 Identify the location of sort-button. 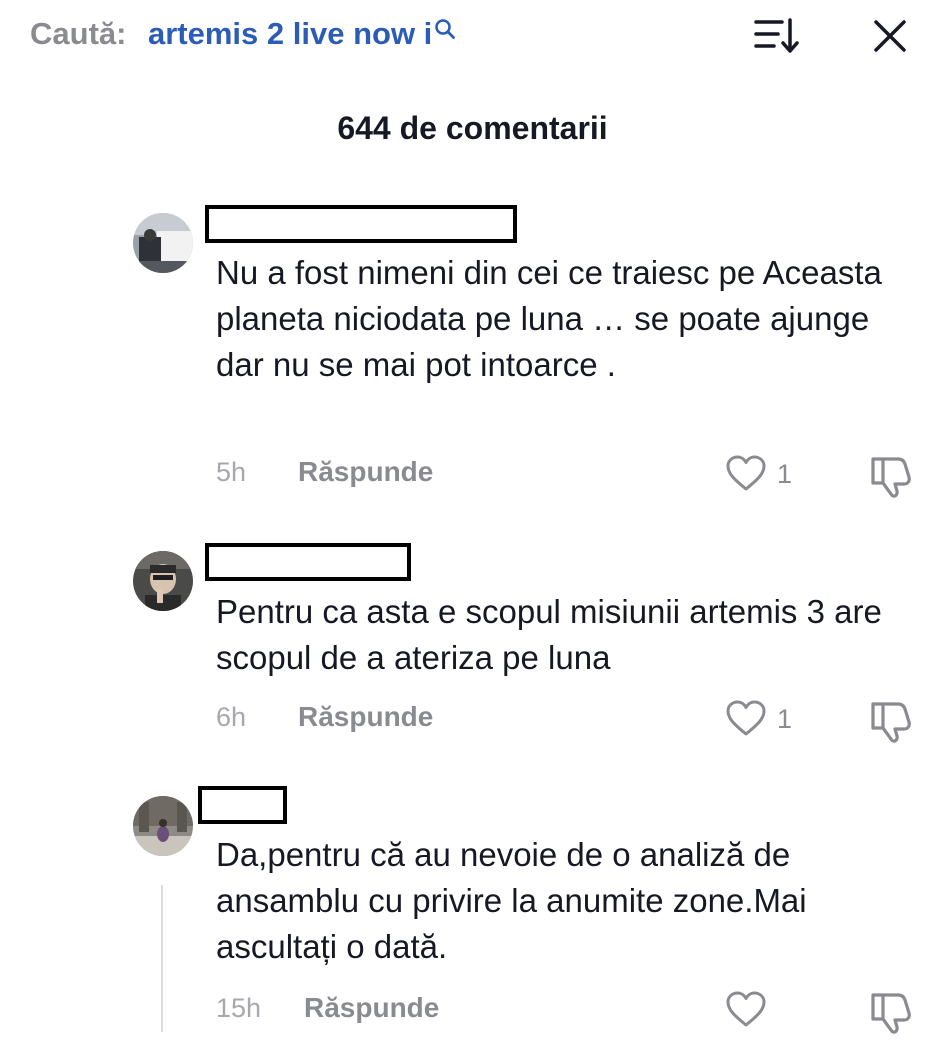
(777, 36).